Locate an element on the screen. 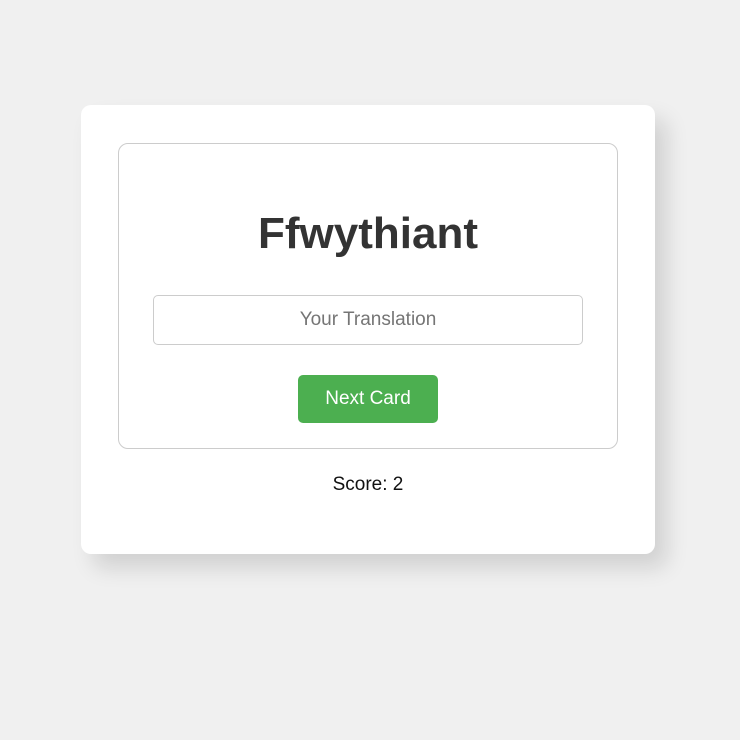 Image resolution: width=740 pixels, height=740 pixels. score-display: Score: 2 is located at coordinates (368, 484).